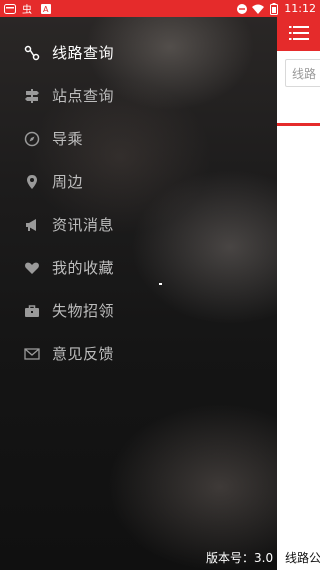  I want to click on version-label: 版本号：3.0, so click(240, 558).